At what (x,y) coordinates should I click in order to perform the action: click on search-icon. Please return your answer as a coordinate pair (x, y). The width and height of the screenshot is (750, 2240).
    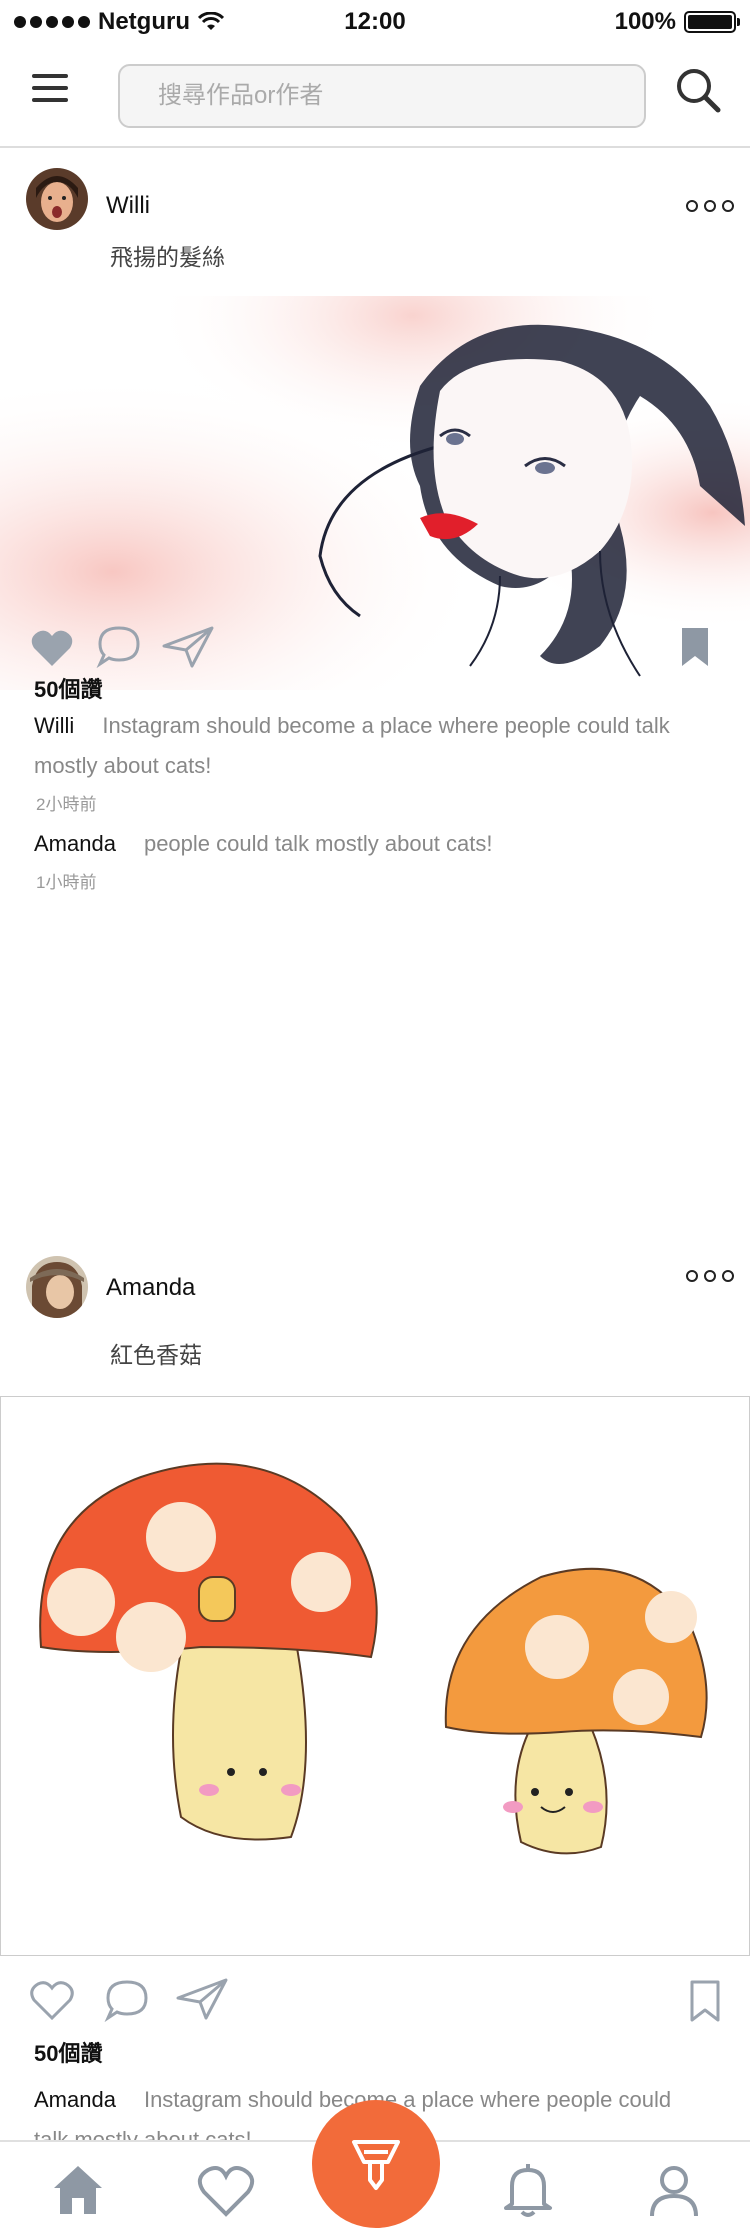
    Looking at the image, I should click on (698, 92).